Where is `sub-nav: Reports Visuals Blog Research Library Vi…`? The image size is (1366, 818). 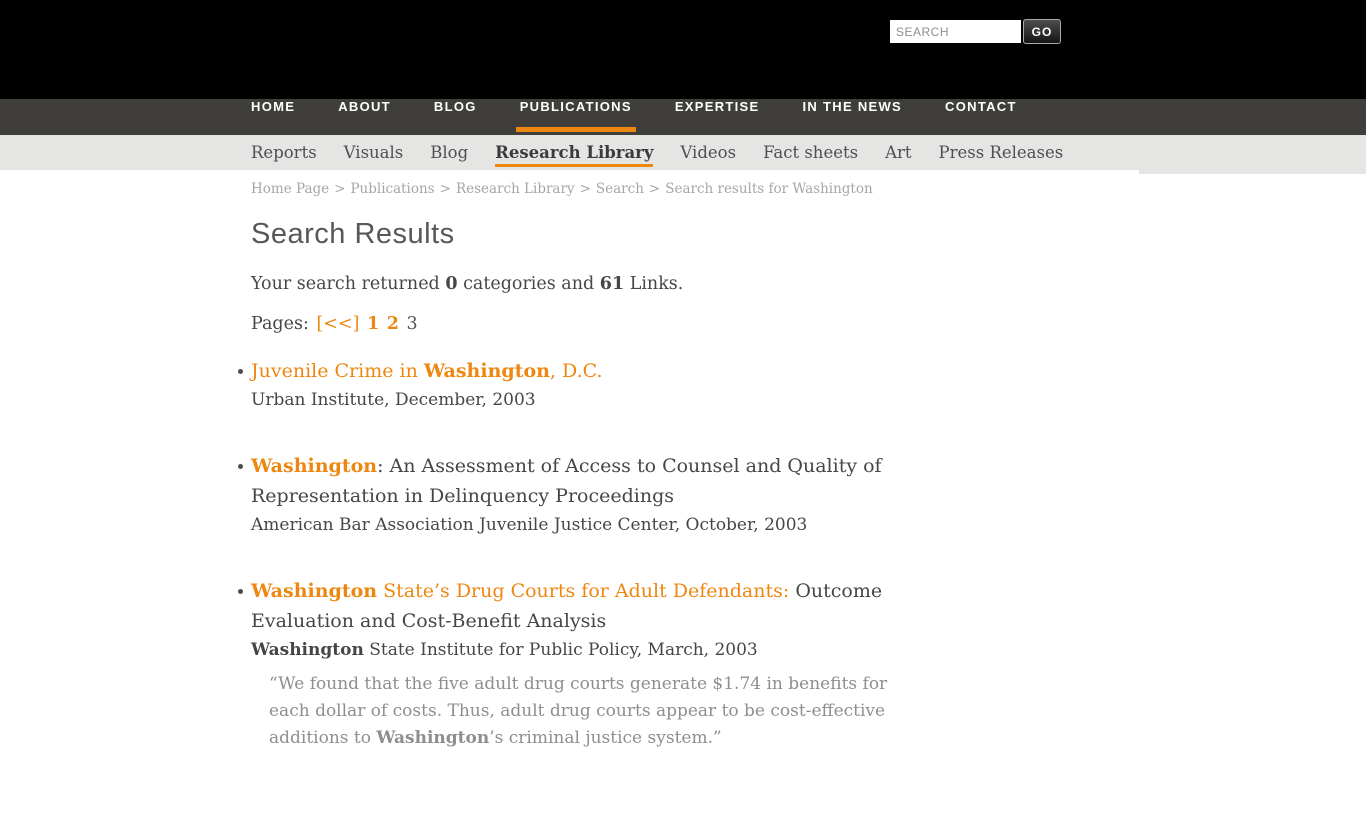
sub-nav: Reports Visuals Blog Research Library Vi… is located at coordinates (683, 152).